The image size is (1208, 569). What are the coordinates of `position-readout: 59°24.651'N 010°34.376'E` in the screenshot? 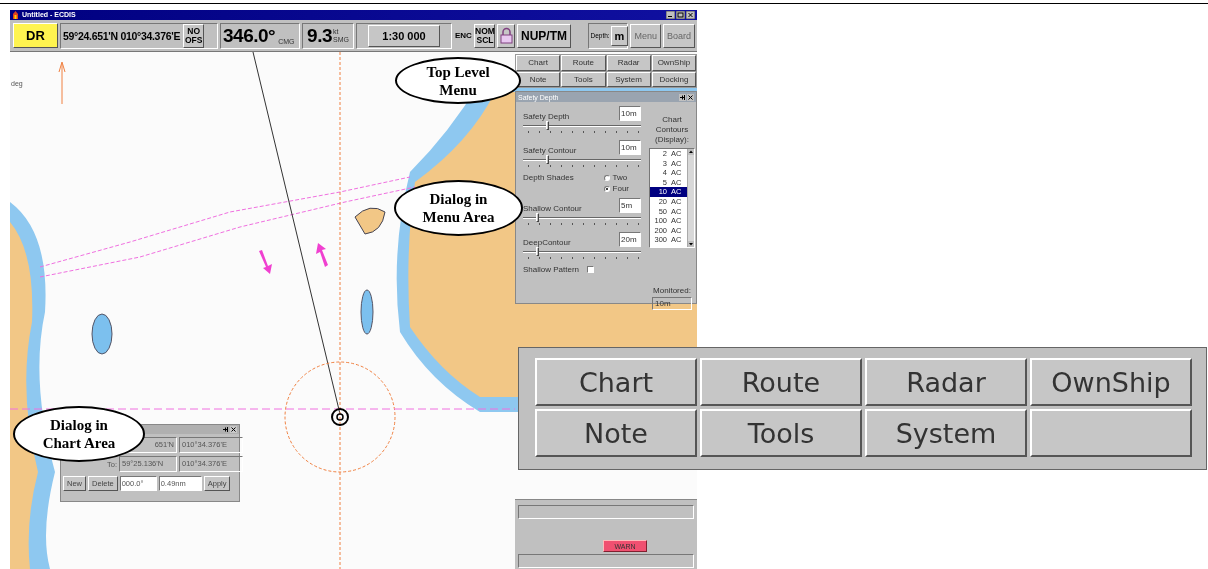 It's located at (122, 35).